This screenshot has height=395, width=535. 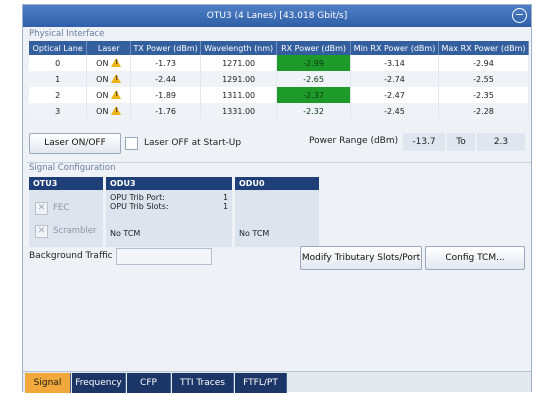 What do you see at coordinates (99, 383) in the screenshot?
I see `tab-frequency: Frequency` at bounding box center [99, 383].